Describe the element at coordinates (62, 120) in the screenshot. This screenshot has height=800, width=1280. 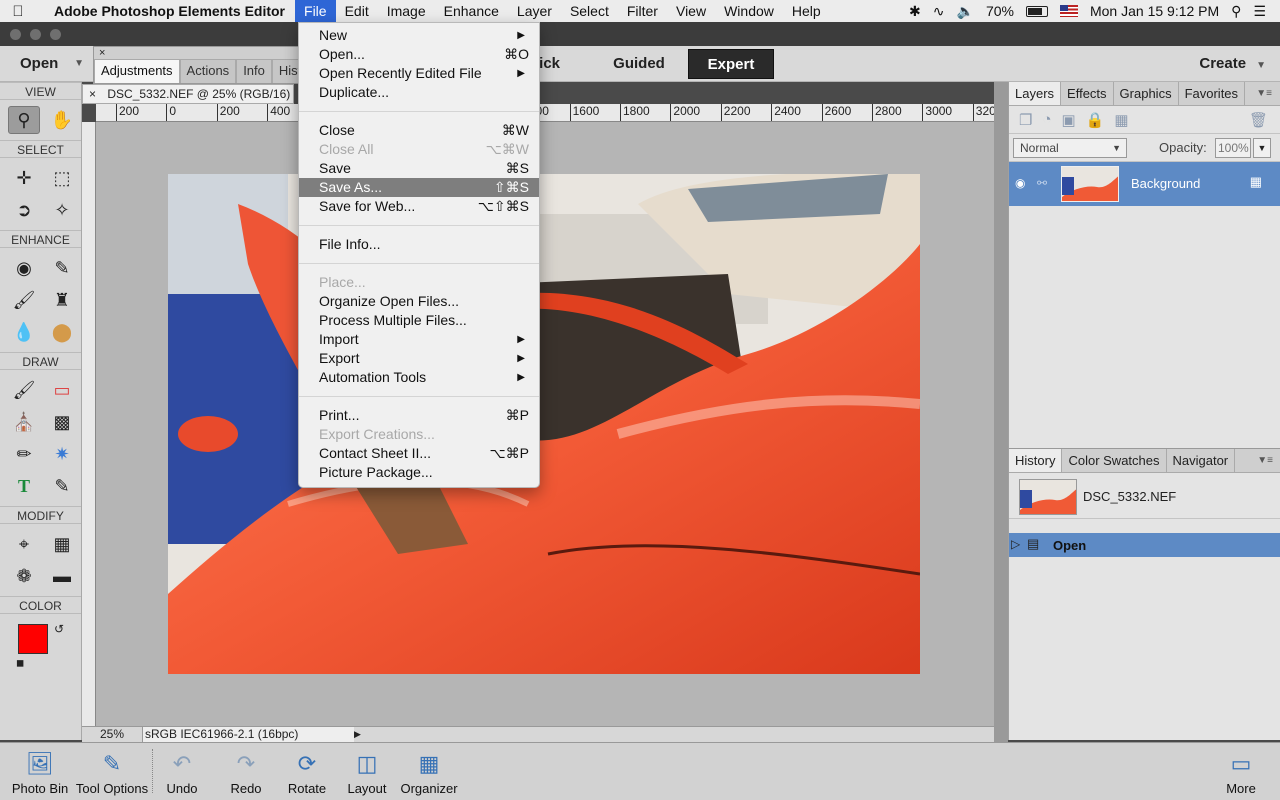
I see `hand-tool-icon: ✋` at that location.